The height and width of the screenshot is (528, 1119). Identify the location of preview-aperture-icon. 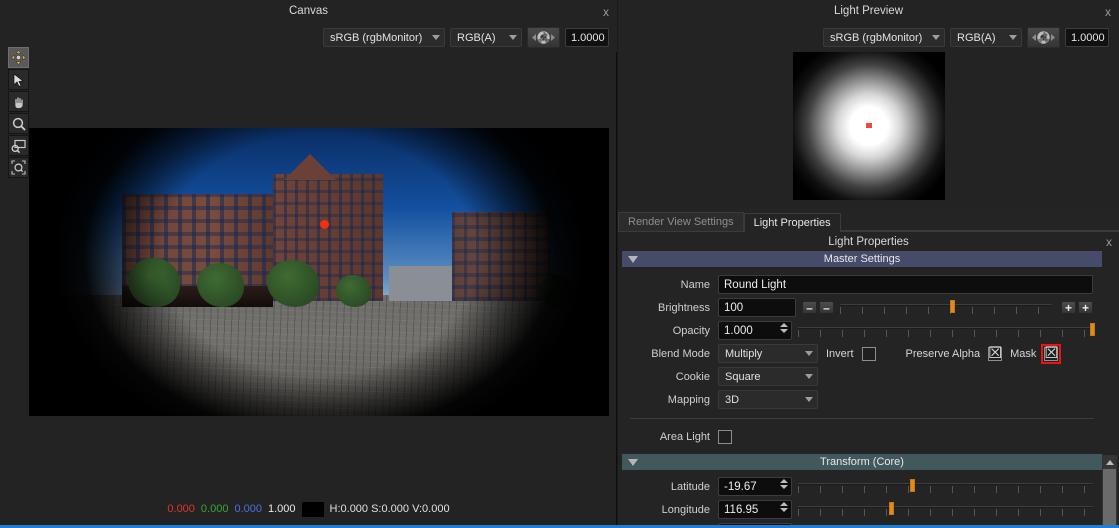
(1043, 37).